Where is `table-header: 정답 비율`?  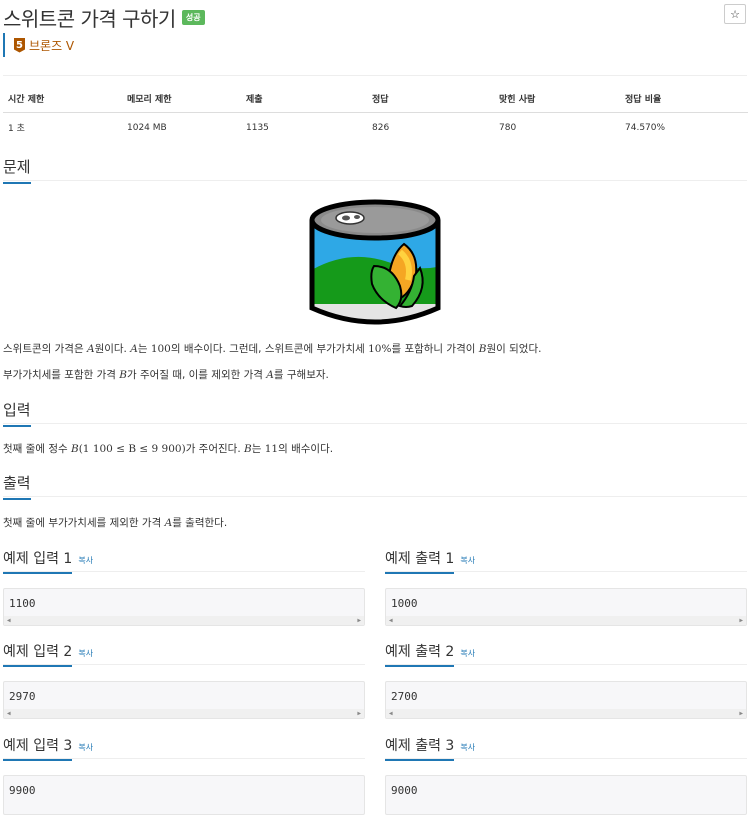 table-header: 정답 비율 is located at coordinates (684, 100).